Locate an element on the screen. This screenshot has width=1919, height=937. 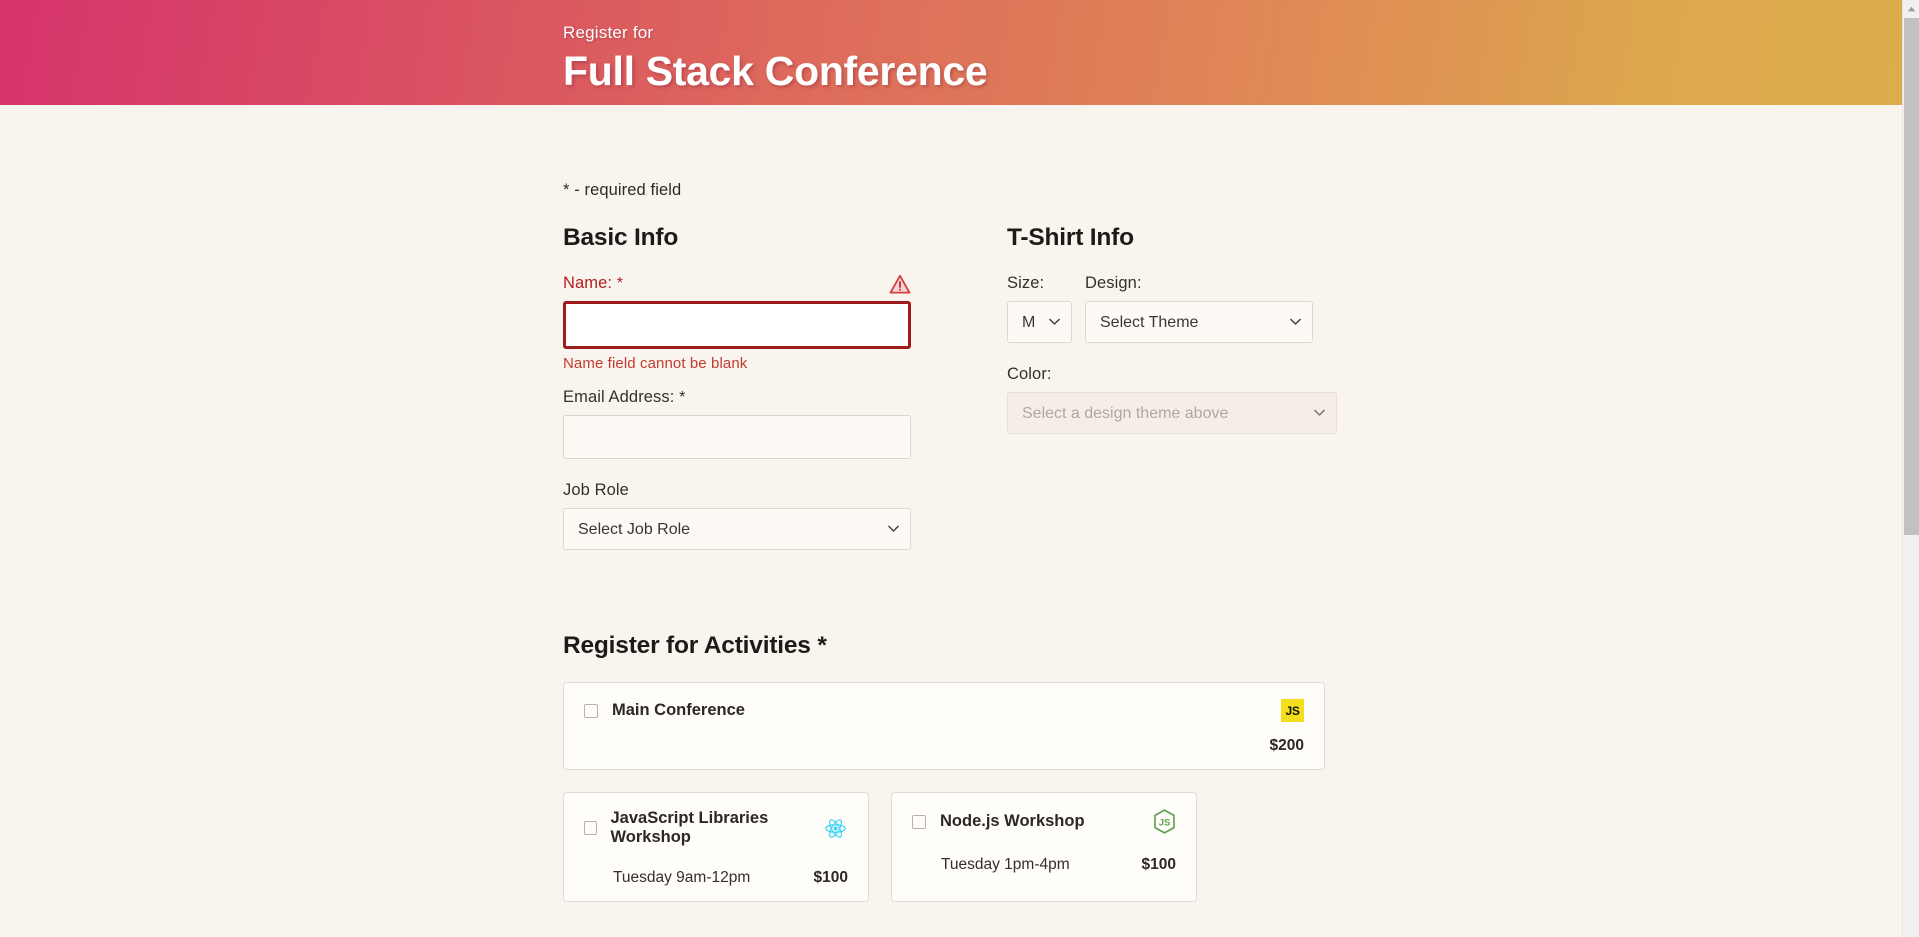
activity-cost: $200 is located at coordinates (1286, 745).